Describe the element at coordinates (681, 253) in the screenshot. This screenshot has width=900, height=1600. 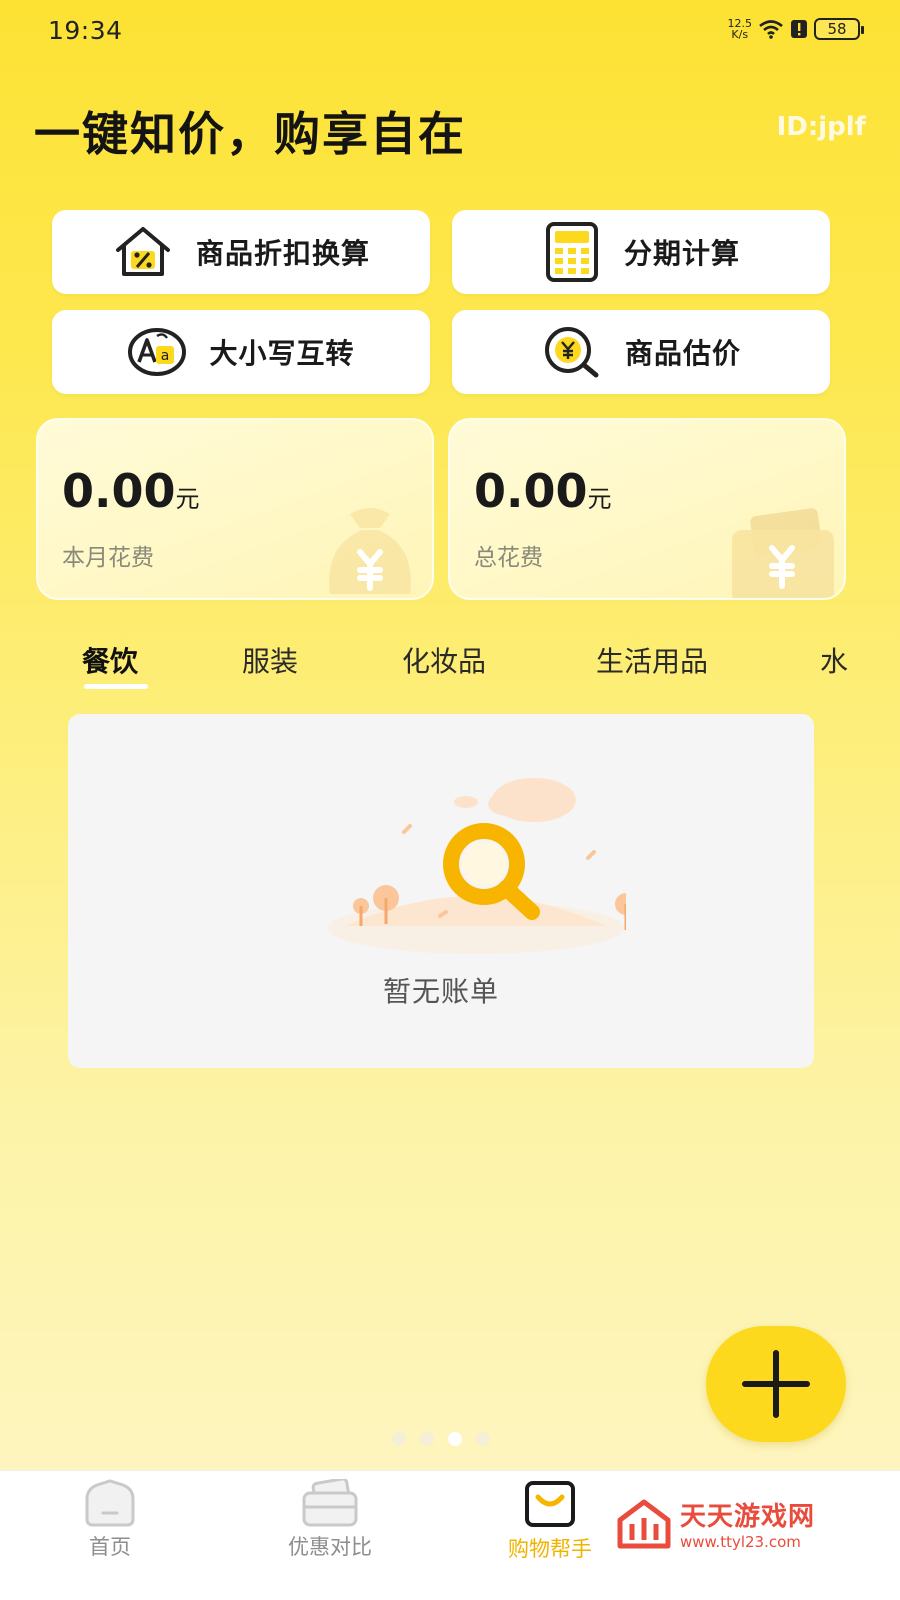
I see `tool-label: 分期计算` at that location.